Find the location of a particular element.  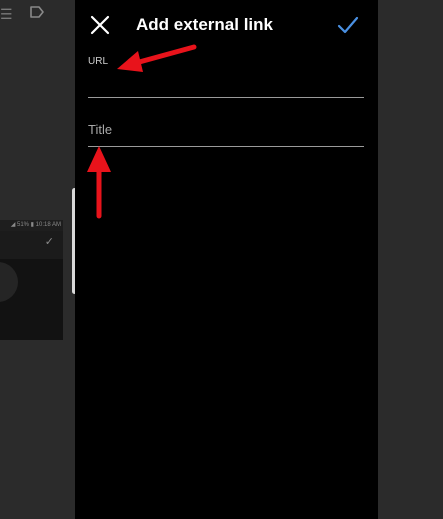

title-input is located at coordinates (226, 130).